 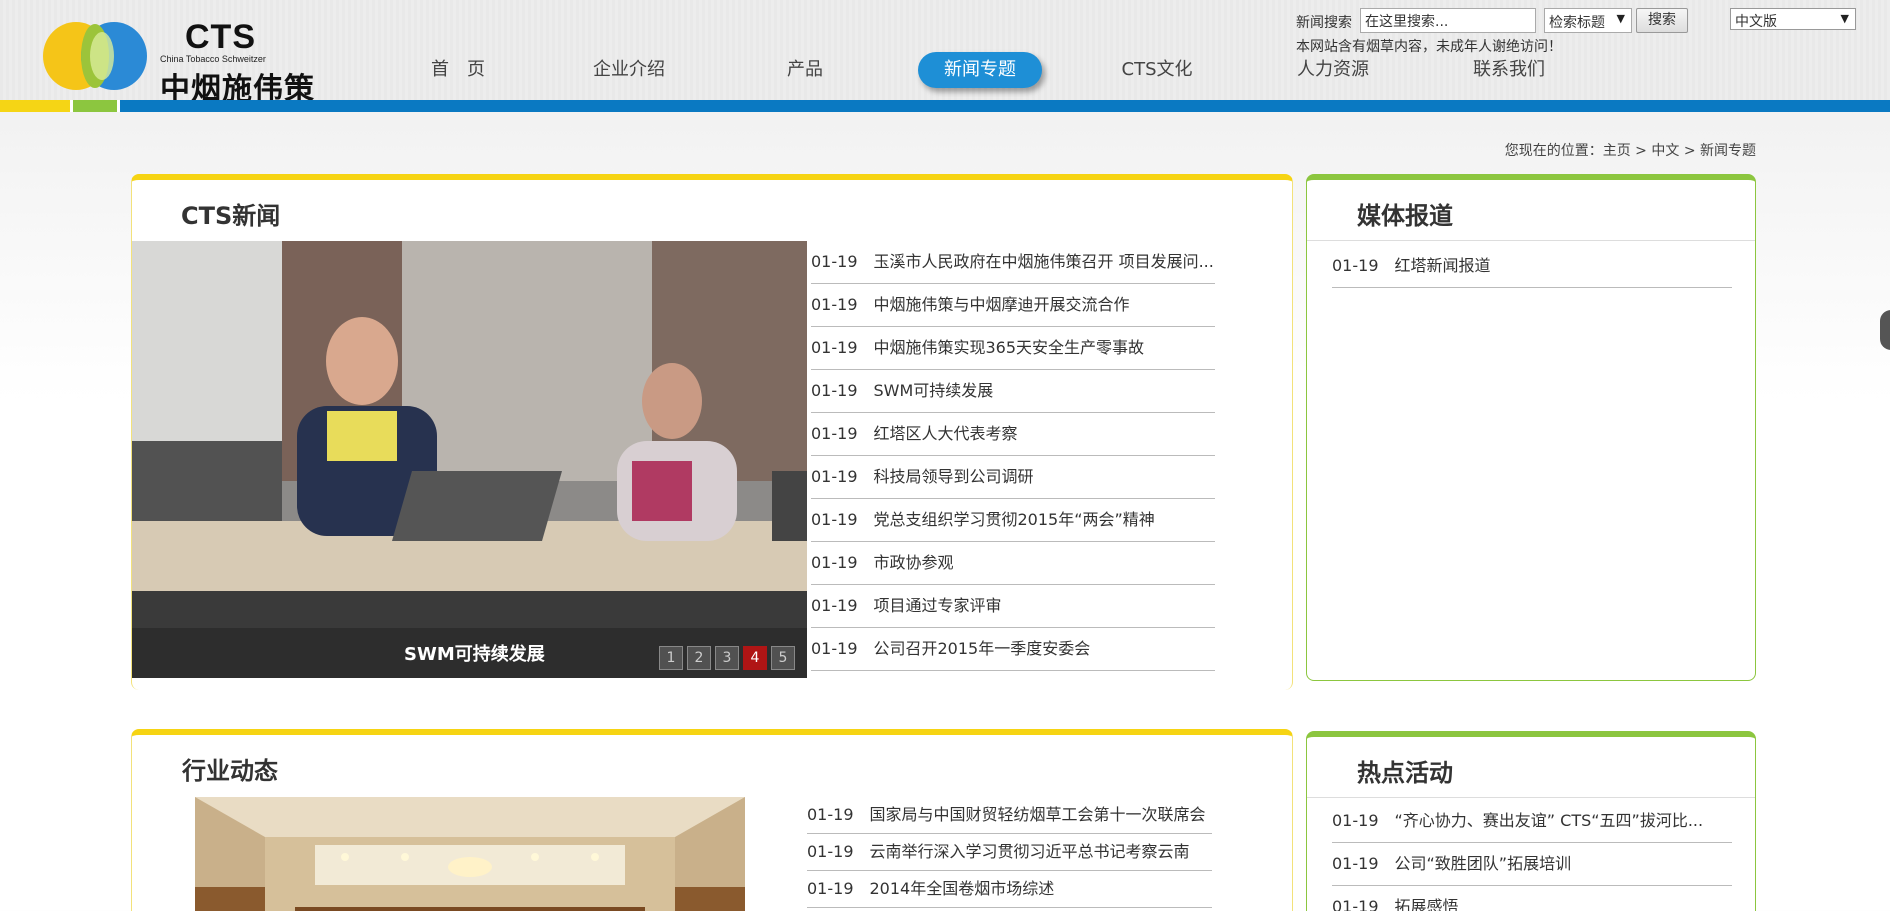 What do you see at coordinates (1013, 606) in the screenshot?
I see `list-item: 01-19 项目通过专家评审` at bounding box center [1013, 606].